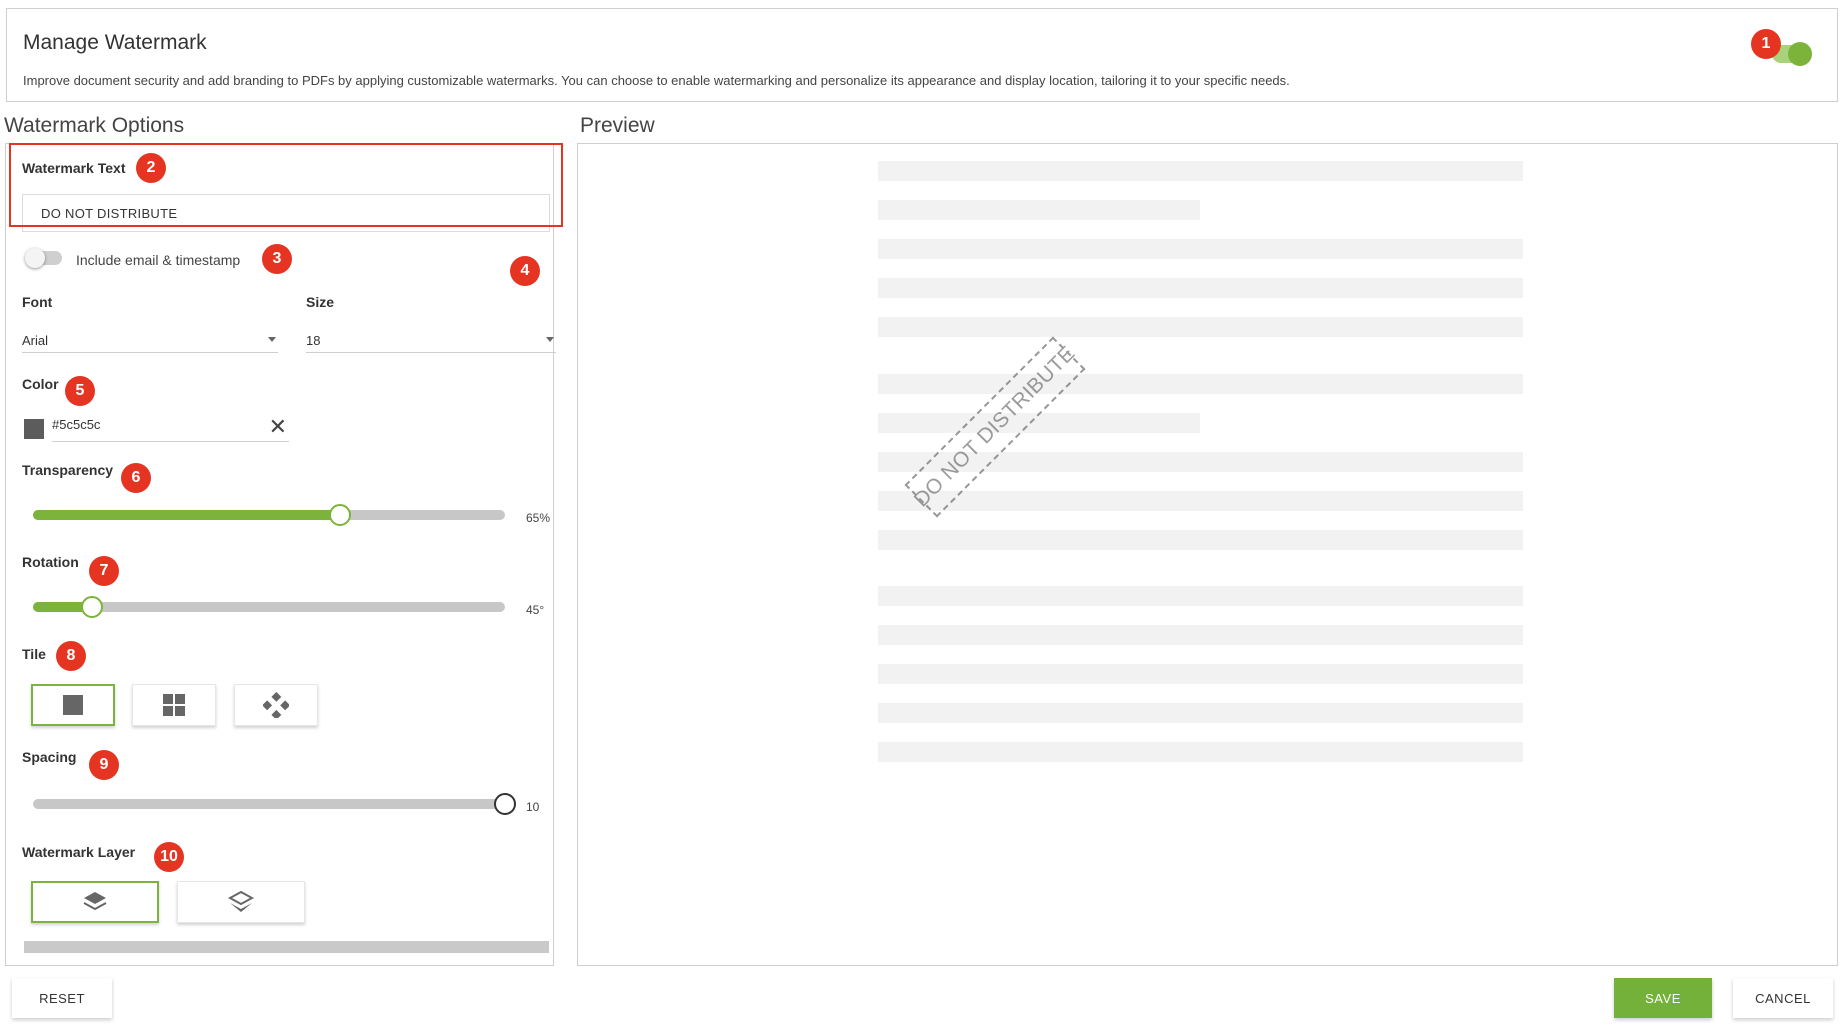  What do you see at coordinates (617, 125) in the screenshot?
I see `preview-section-title: Preview` at bounding box center [617, 125].